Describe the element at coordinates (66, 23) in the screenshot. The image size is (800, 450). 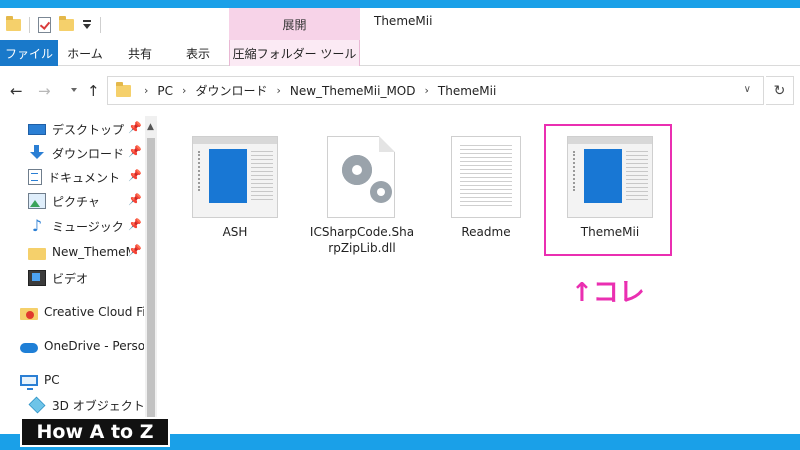
I see `new-folder-icon` at that location.